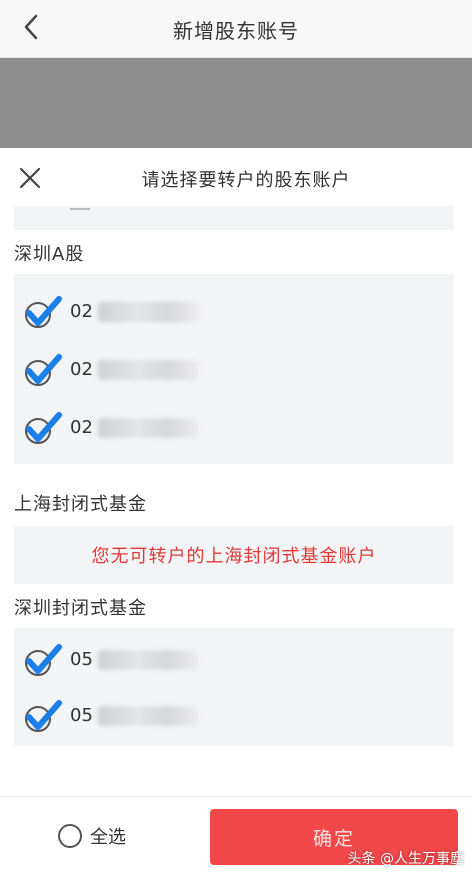  Describe the element at coordinates (234, 687) in the screenshot. I see `account-group-sz-closed-fund: 05 05` at that location.